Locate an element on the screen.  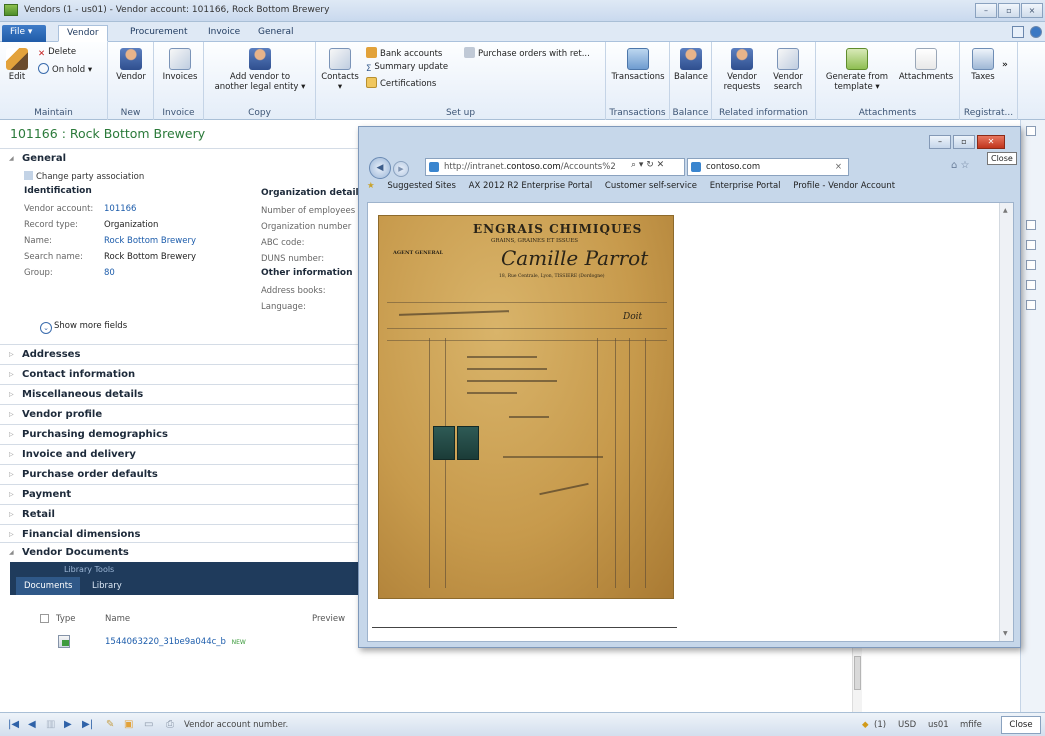
forward-button: ▶ is located at coordinates (401, 169).